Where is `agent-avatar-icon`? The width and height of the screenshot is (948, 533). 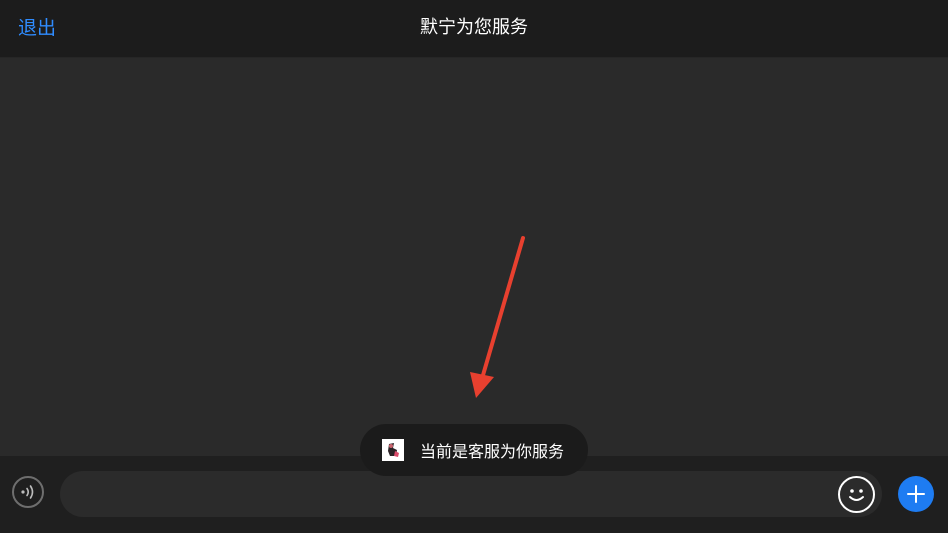
agent-avatar-icon is located at coordinates (393, 450).